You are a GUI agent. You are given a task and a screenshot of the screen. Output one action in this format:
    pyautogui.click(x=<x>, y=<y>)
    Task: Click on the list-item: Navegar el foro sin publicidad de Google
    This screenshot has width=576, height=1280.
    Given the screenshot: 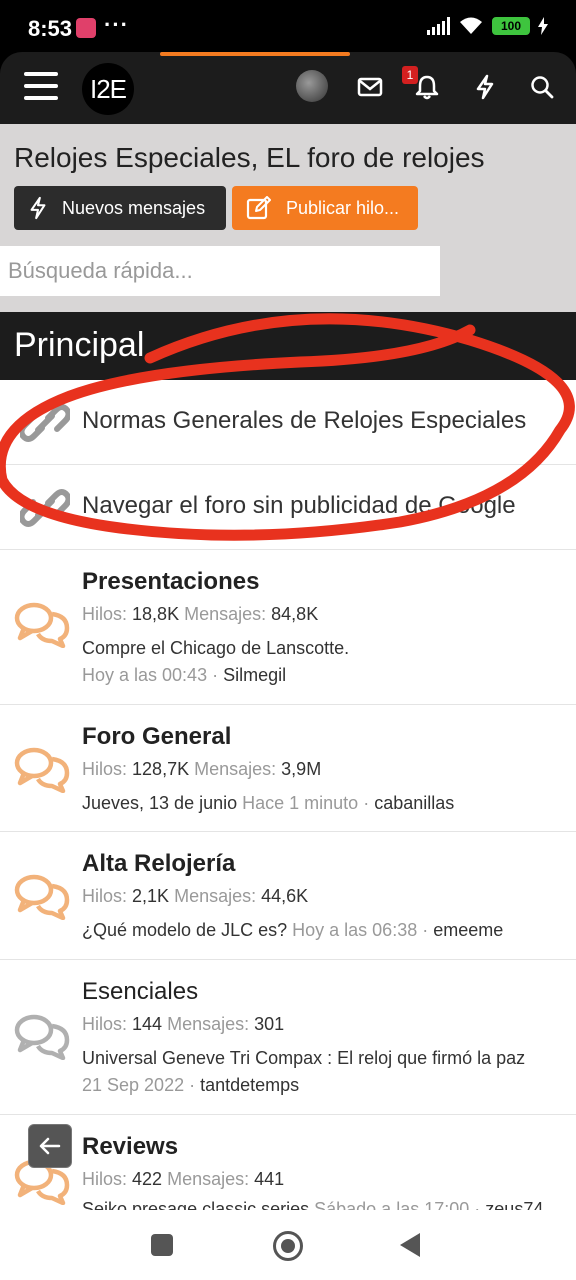 What is the action you would take?
    pyautogui.click(x=288, y=507)
    